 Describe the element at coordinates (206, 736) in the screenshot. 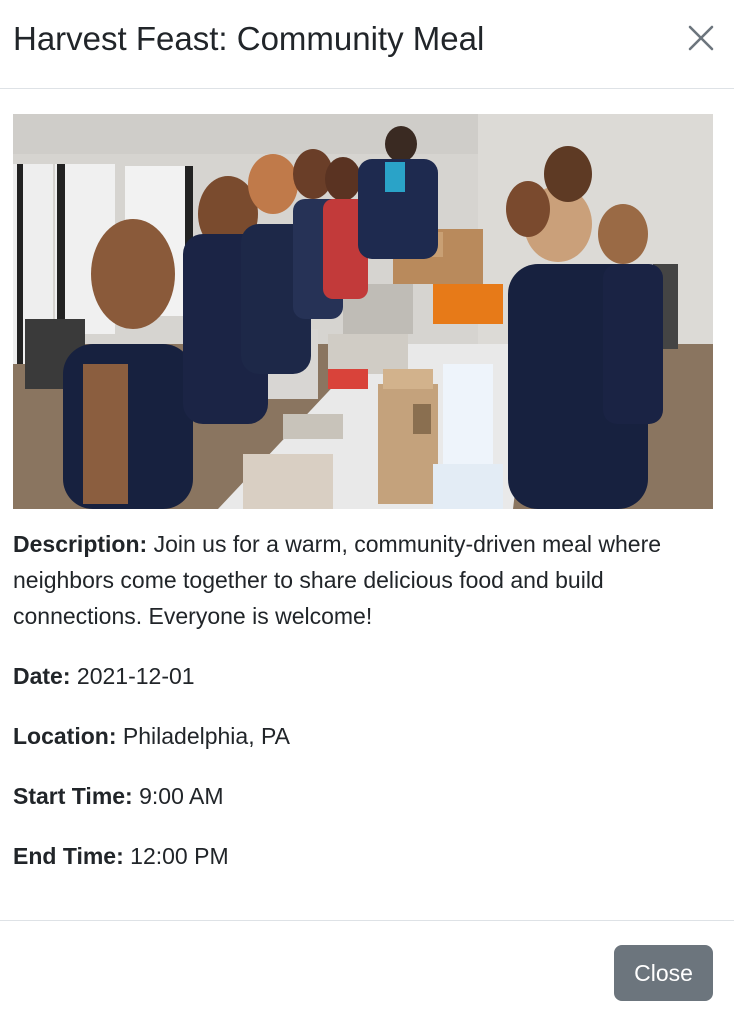

I see `location-value: Philadelphia, PA` at that location.